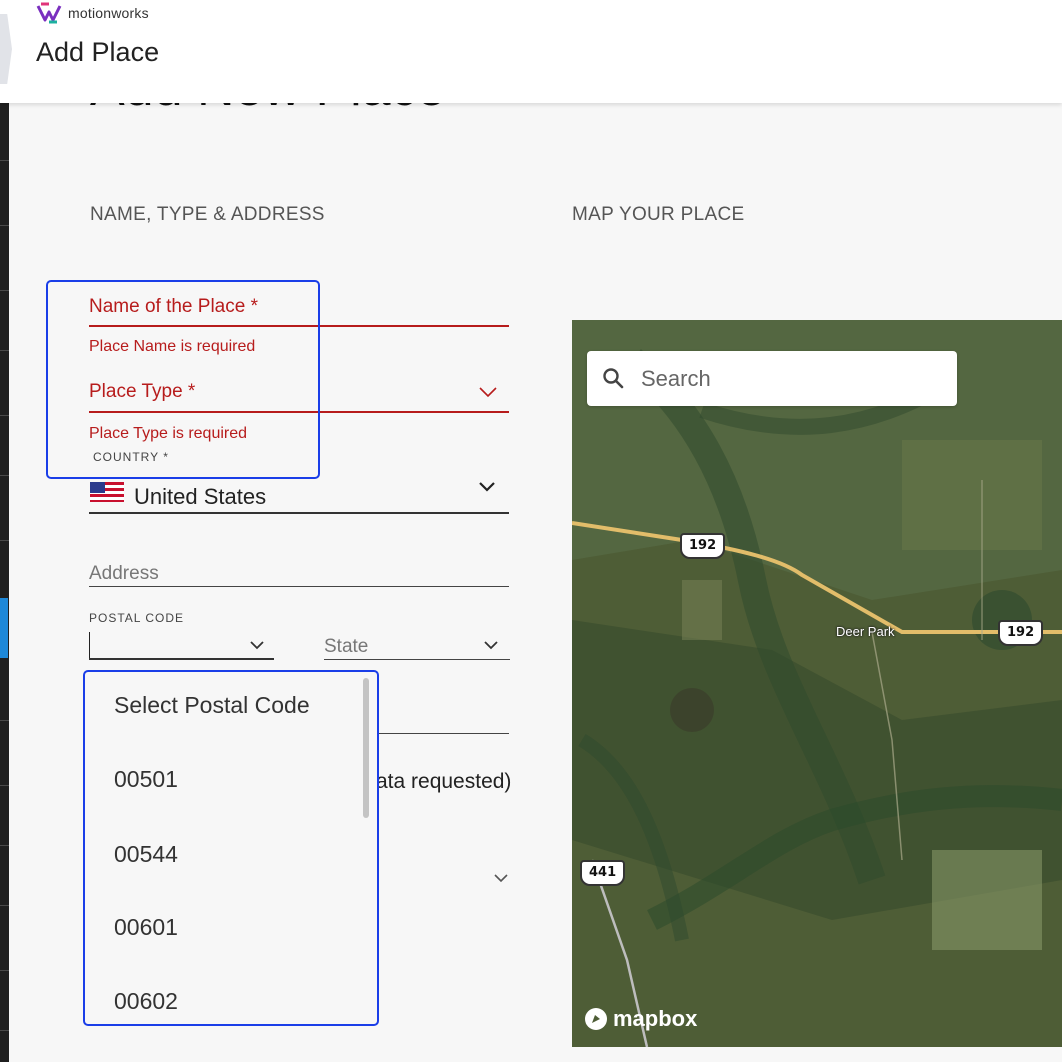  Describe the element at coordinates (703, 546) in the screenshot. I see `road-shield-192: 192` at that location.